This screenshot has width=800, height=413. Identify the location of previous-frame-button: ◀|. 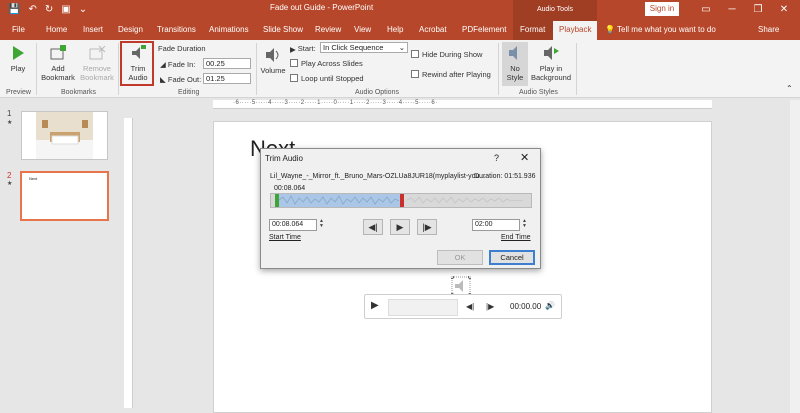
(373, 227).